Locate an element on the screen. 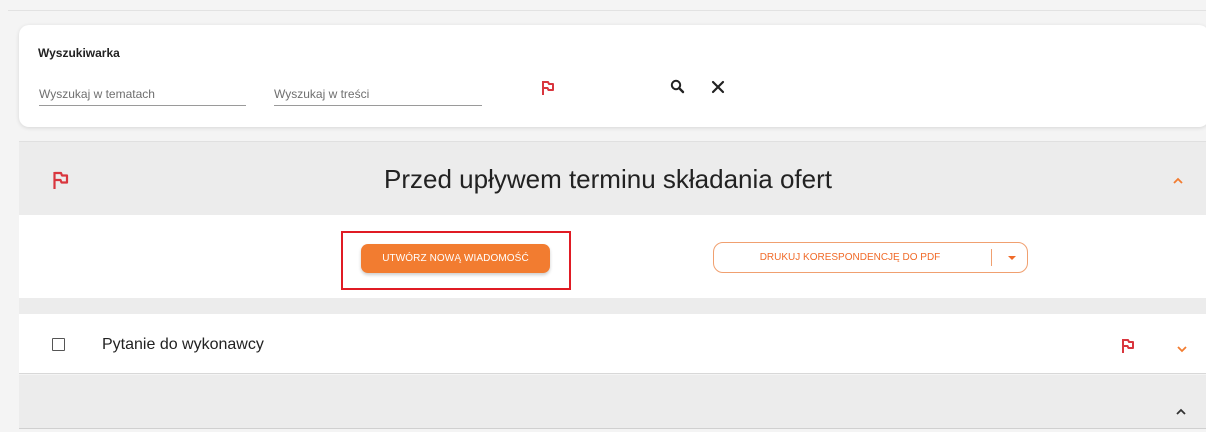 The height and width of the screenshot is (432, 1206). bottom-divider is located at coordinates (612, 428).